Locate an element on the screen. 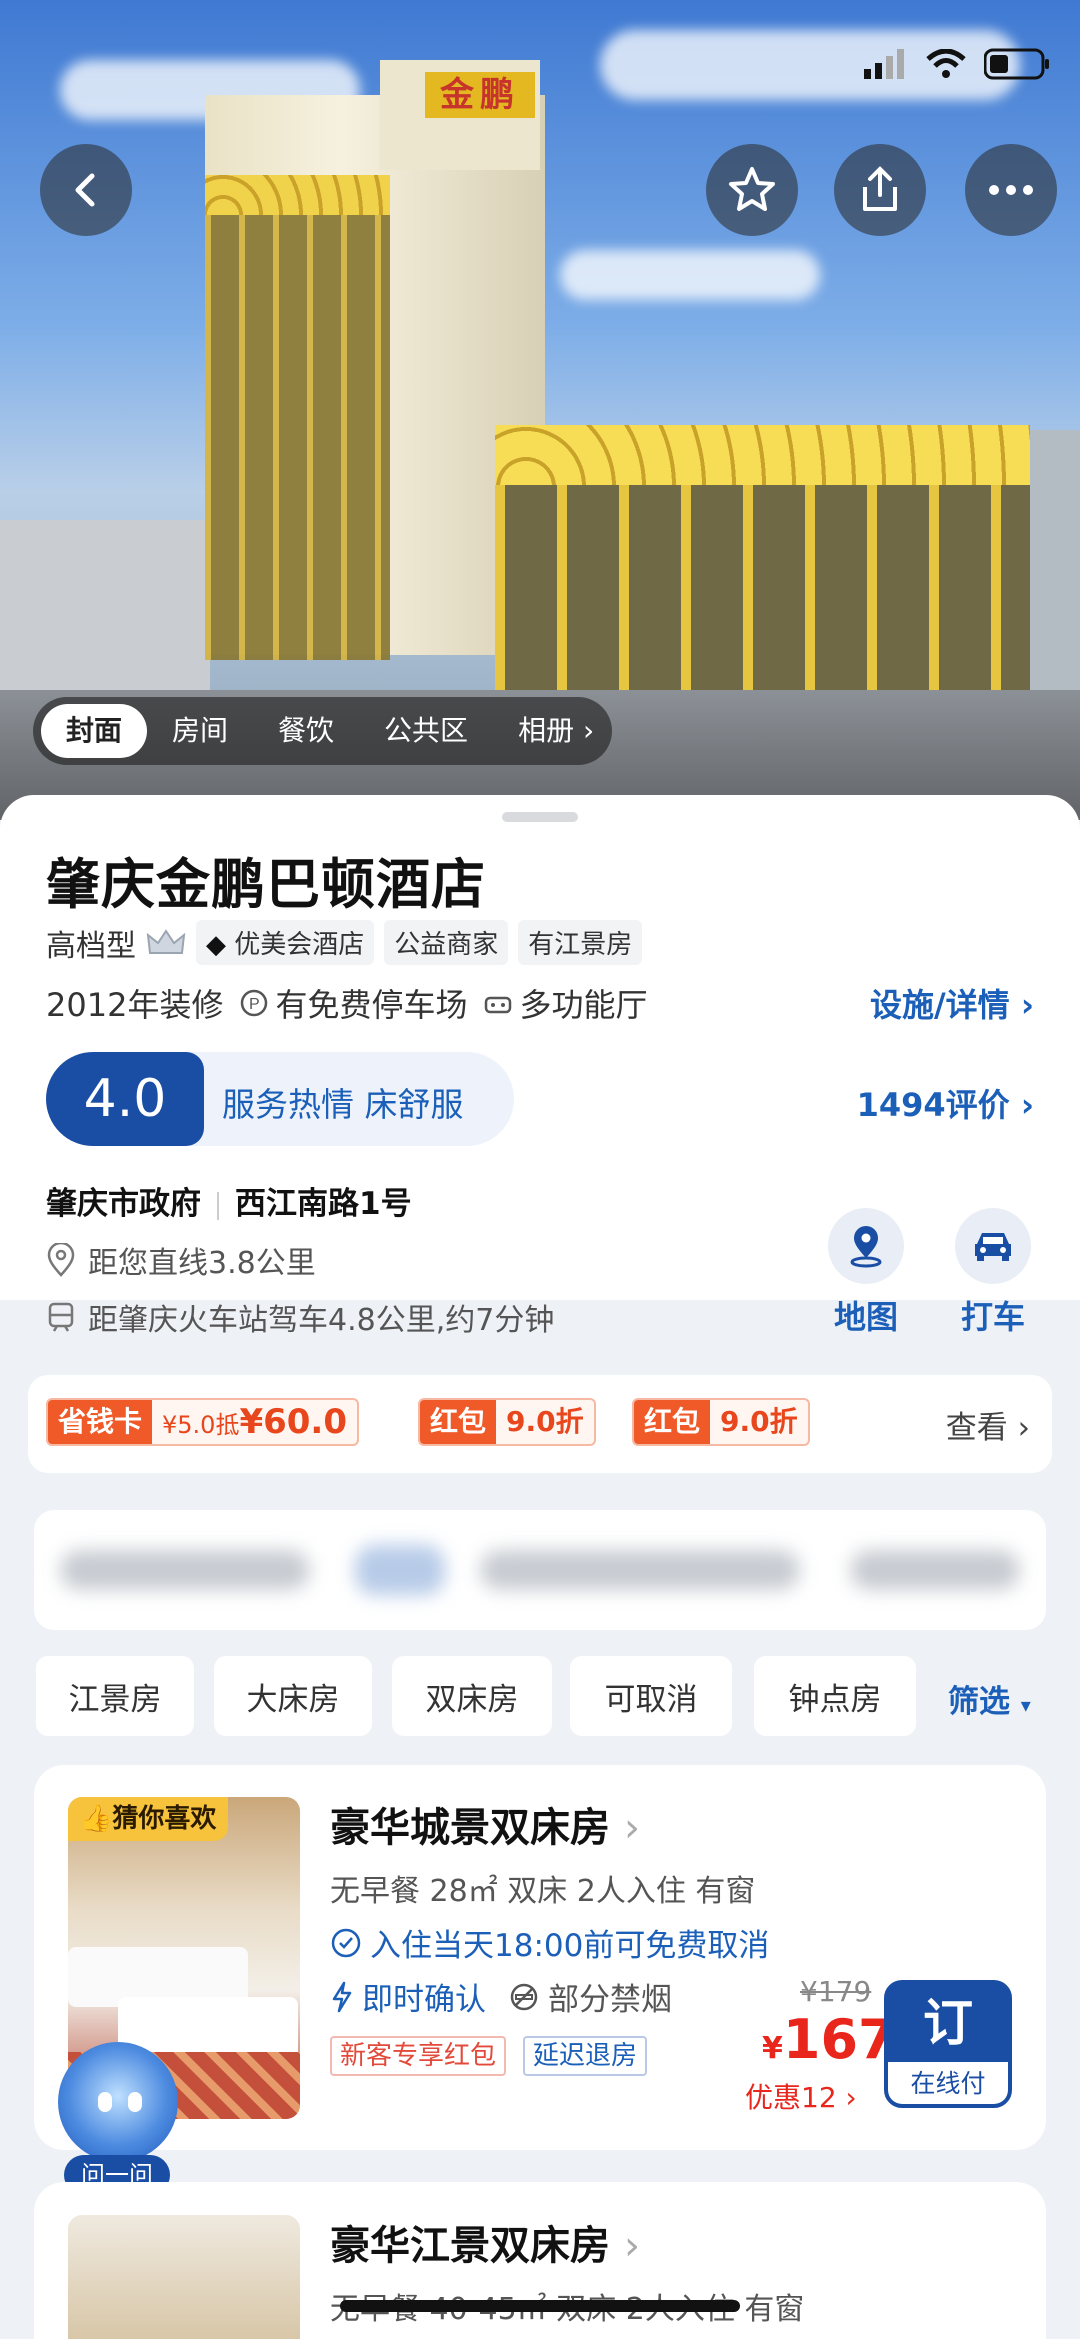 Image resolution: width=1080 pixels, height=2339 pixels. chevron-left-icon is located at coordinates (85, 190).